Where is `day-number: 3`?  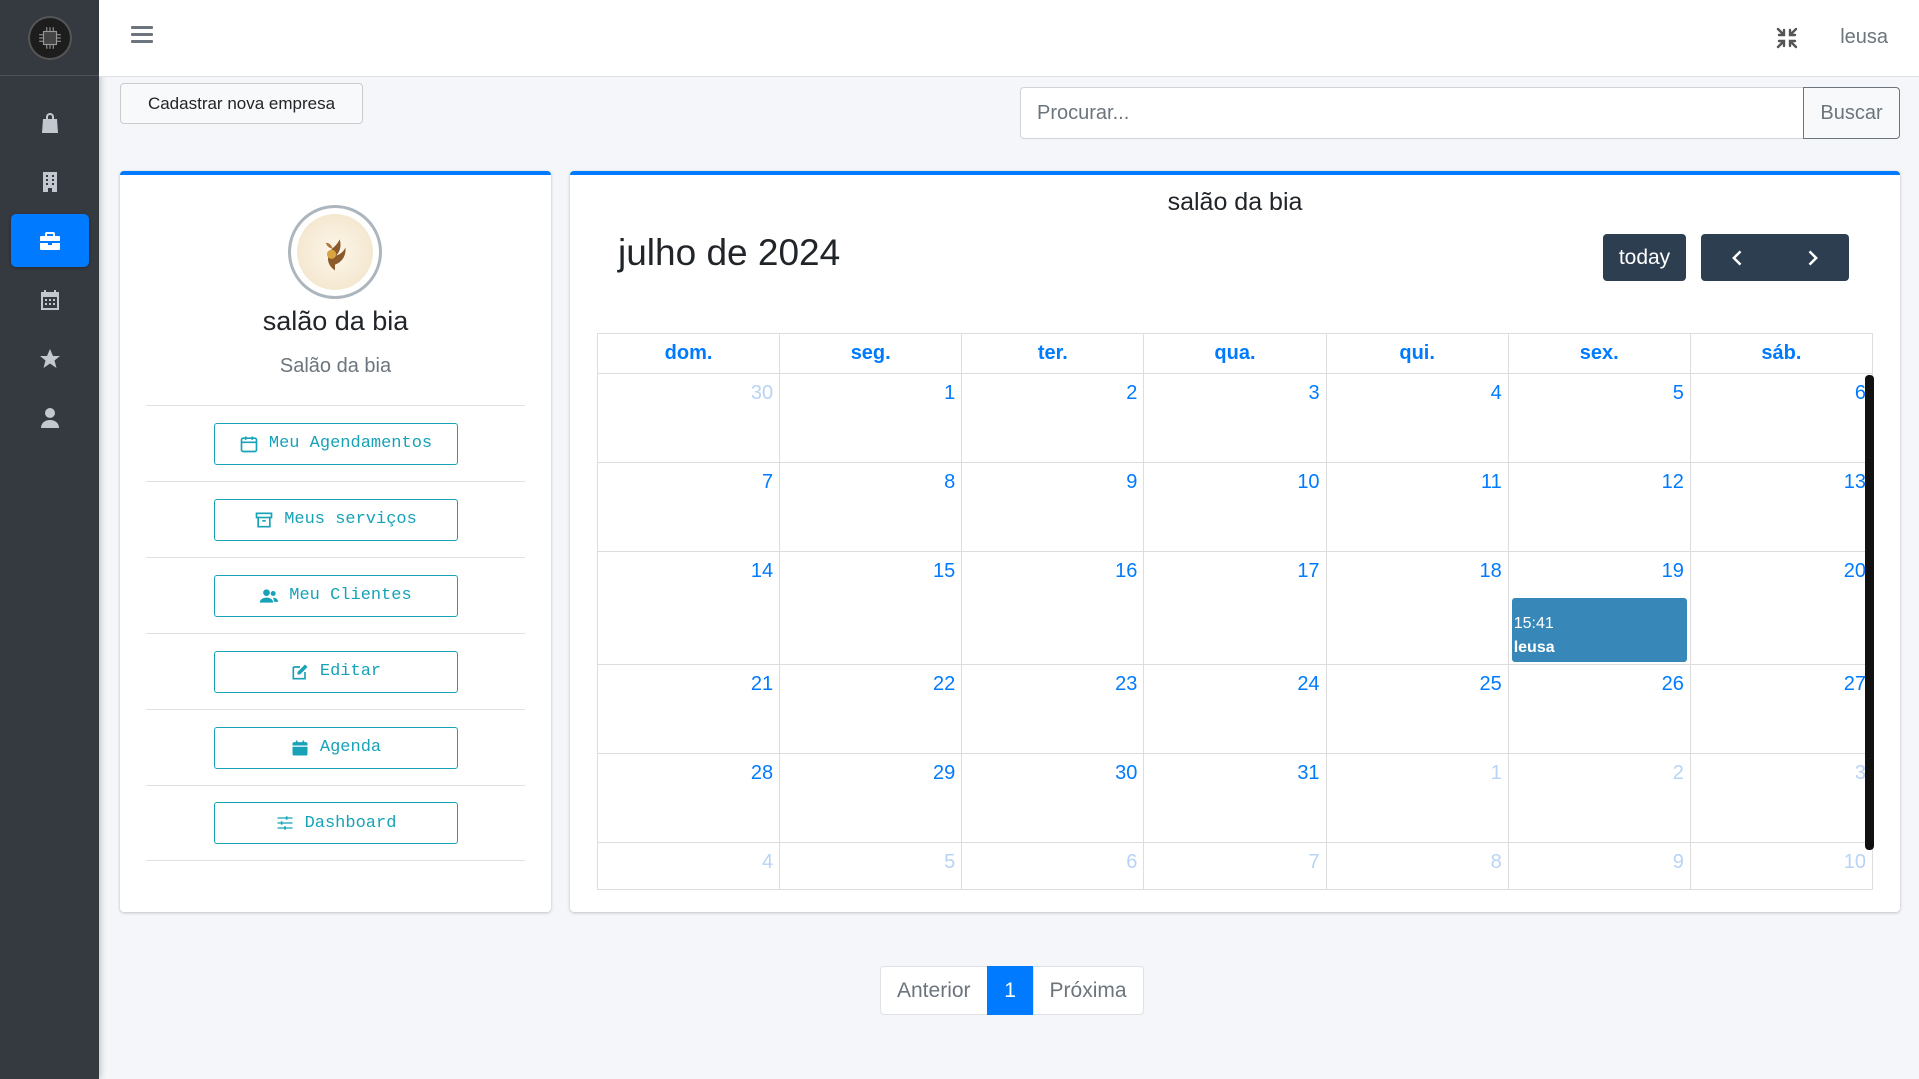
day-number: 3 is located at coordinates (1313, 393).